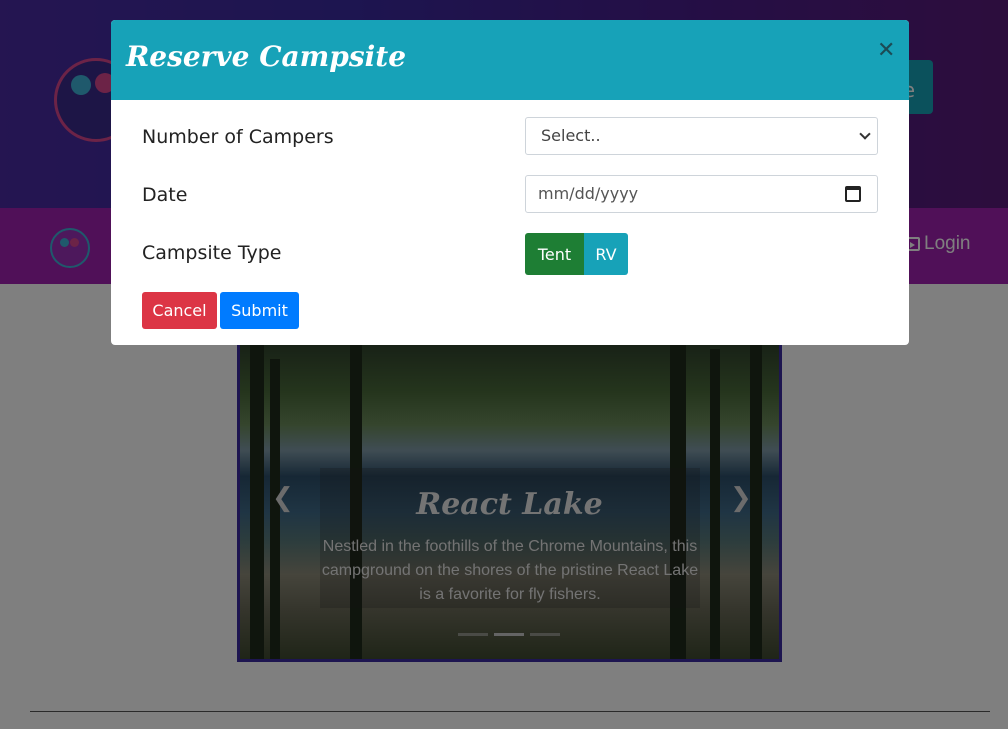 Image resolution: width=1008 pixels, height=729 pixels. I want to click on campsite-type-label: Campsite Type, so click(212, 253).